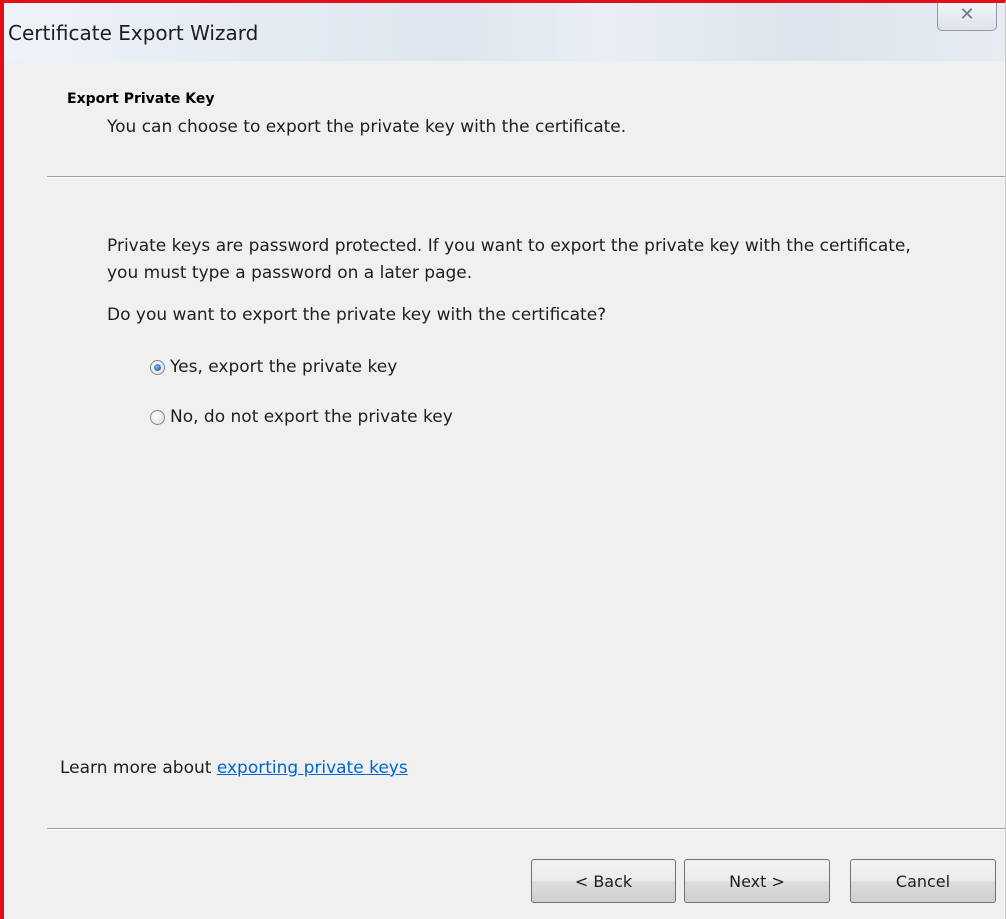 This screenshot has height=919, width=1006. What do you see at coordinates (504, 32) in the screenshot?
I see `title-bar: Certificate Export Wizard ✕` at bounding box center [504, 32].